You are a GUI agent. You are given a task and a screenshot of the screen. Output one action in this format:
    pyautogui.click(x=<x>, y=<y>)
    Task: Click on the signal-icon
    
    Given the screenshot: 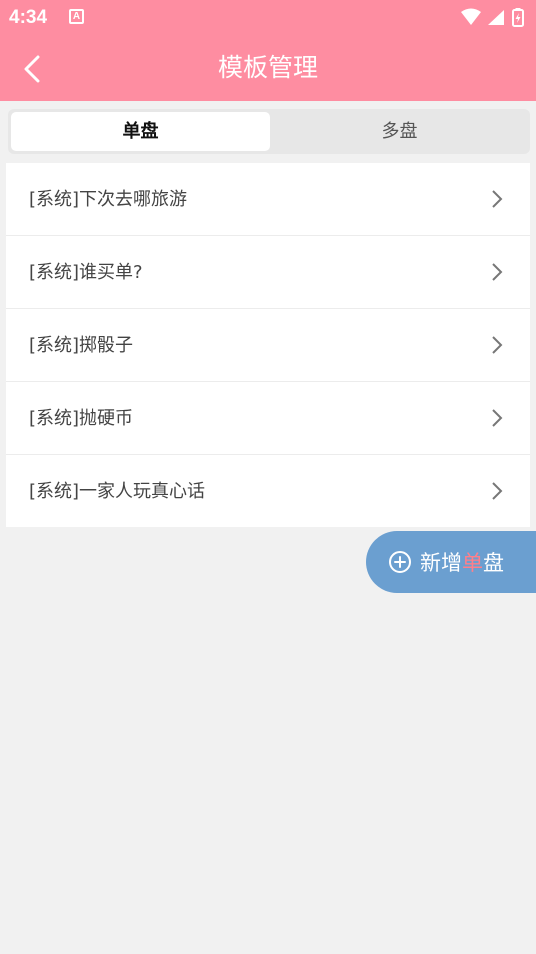 What is the action you would take?
    pyautogui.click(x=496, y=17)
    